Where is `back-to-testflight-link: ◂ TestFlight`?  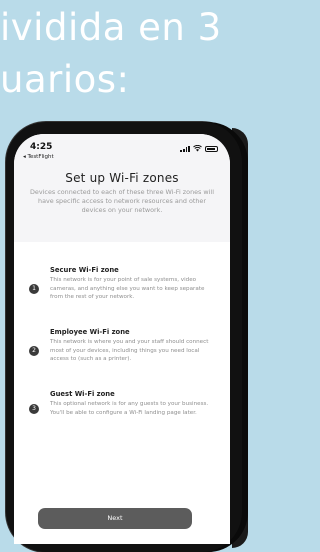 back-to-testflight-link: ◂ TestFlight is located at coordinates (38, 157).